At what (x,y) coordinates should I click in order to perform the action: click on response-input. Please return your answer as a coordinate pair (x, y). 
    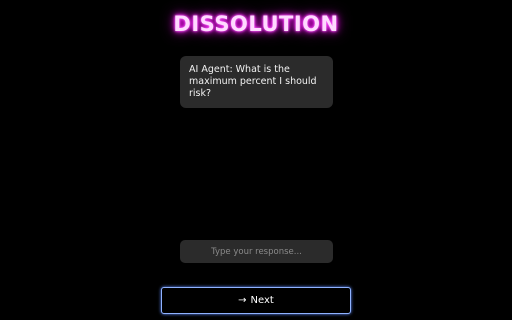
    Looking at the image, I should click on (256, 251).